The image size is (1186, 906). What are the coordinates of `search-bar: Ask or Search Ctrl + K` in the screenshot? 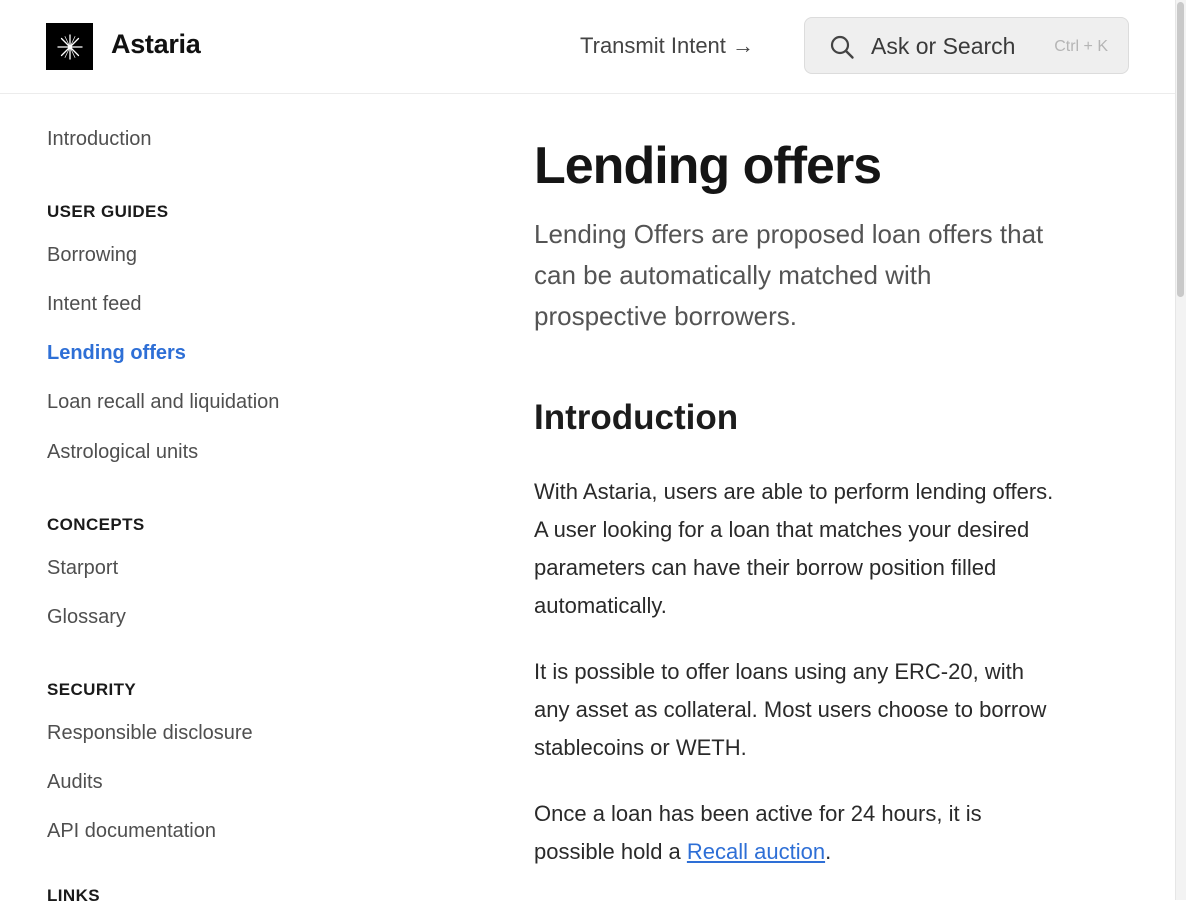 It's located at (966, 45).